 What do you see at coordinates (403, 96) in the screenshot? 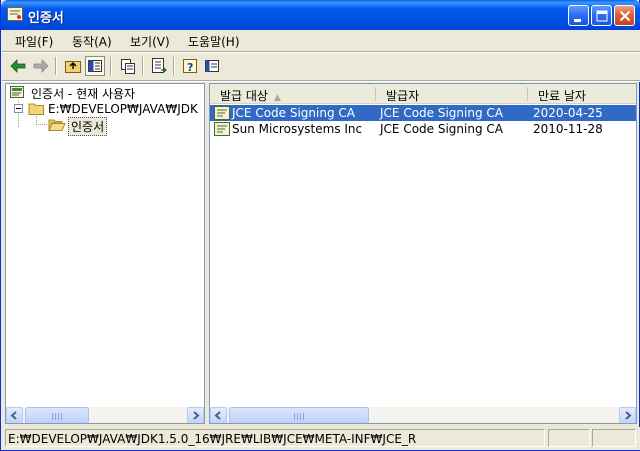
I see `column-issued-by-label: 발급자` at bounding box center [403, 96].